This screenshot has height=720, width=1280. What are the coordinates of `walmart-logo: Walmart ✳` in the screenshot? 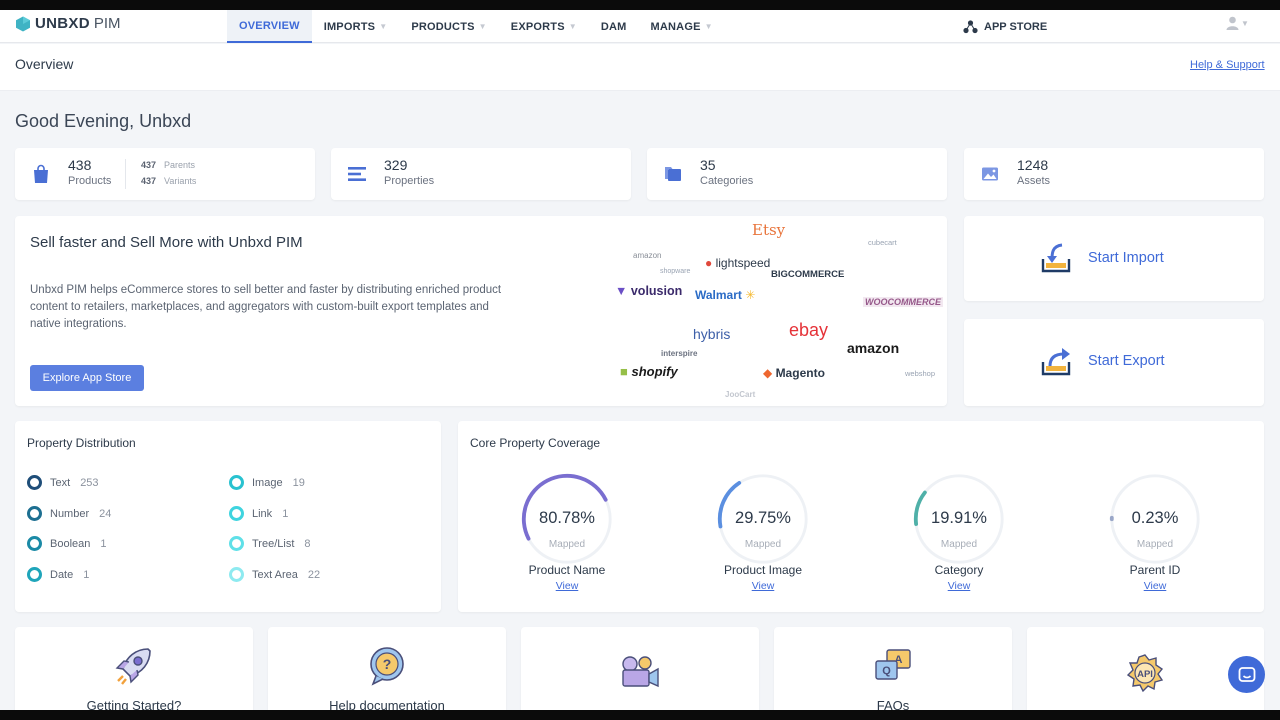 It's located at (725, 295).